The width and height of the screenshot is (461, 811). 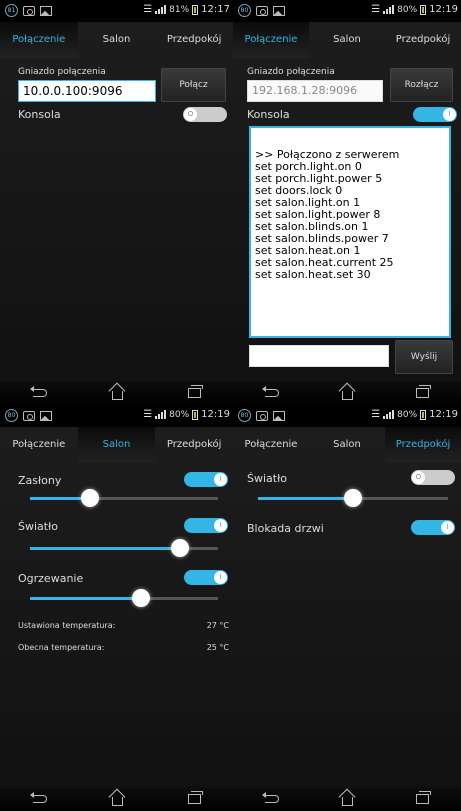 I want to click on disconnect-button: Rozłącz, so click(x=421, y=85).